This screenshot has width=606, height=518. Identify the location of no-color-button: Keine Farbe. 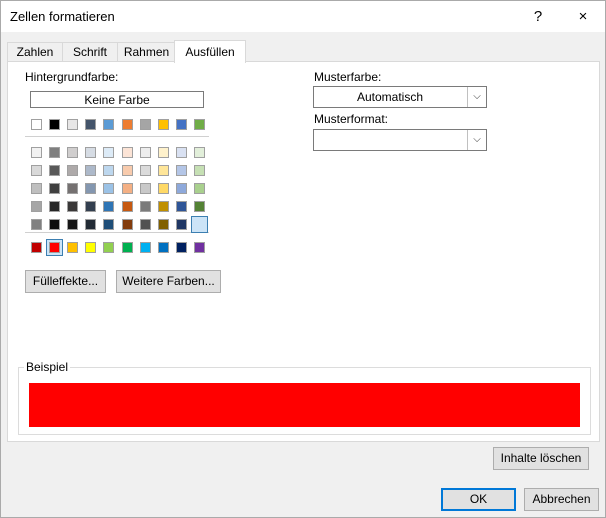
(117, 99).